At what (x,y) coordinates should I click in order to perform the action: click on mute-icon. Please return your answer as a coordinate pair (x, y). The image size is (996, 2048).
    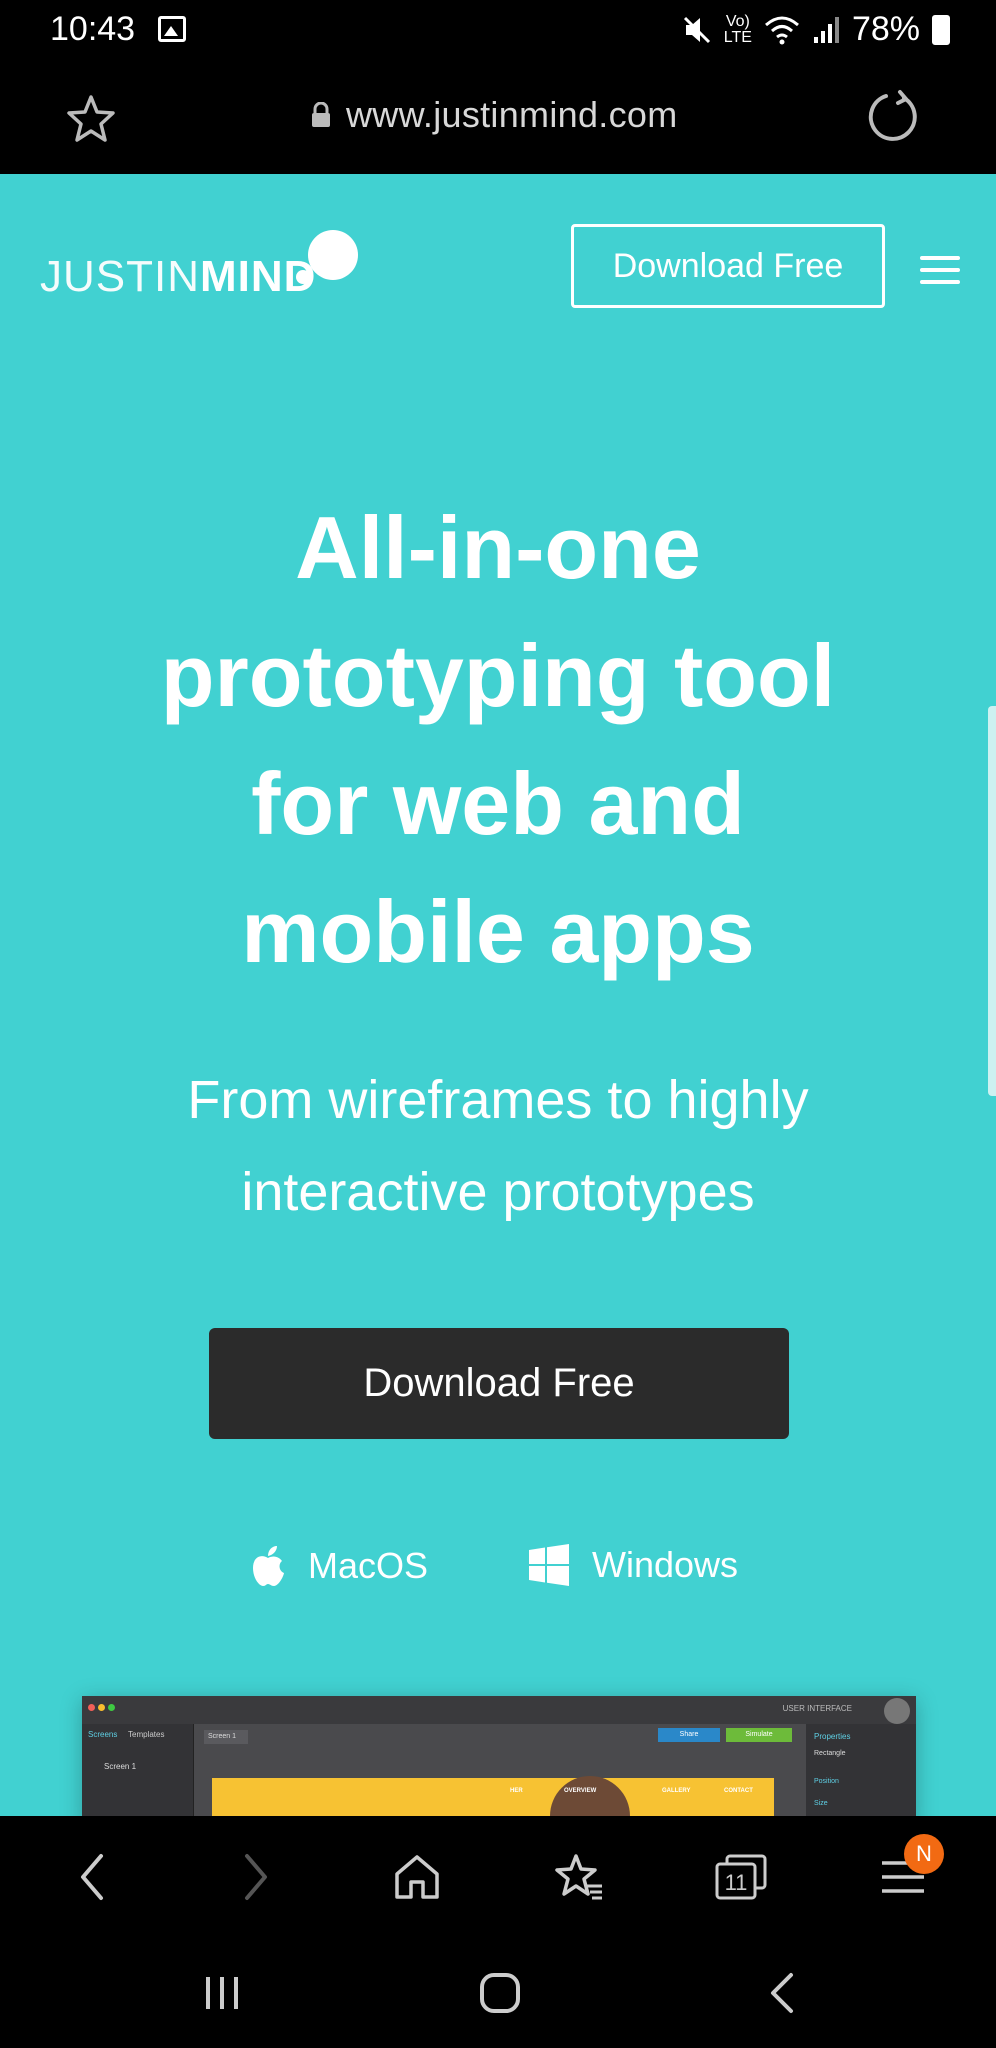
    Looking at the image, I should click on (696, 29).